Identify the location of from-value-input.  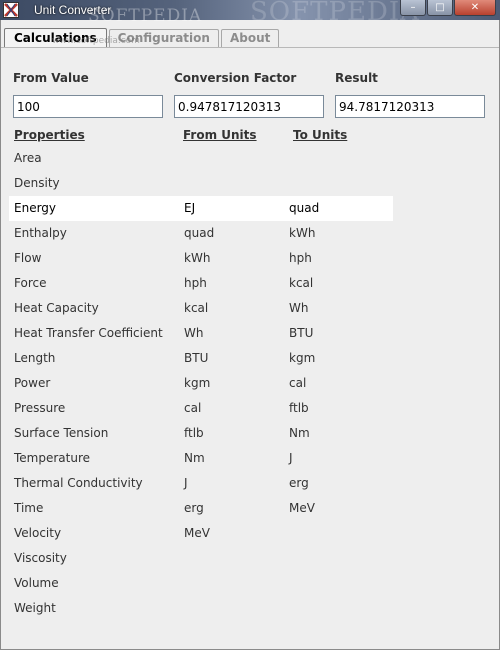
(88, 106).